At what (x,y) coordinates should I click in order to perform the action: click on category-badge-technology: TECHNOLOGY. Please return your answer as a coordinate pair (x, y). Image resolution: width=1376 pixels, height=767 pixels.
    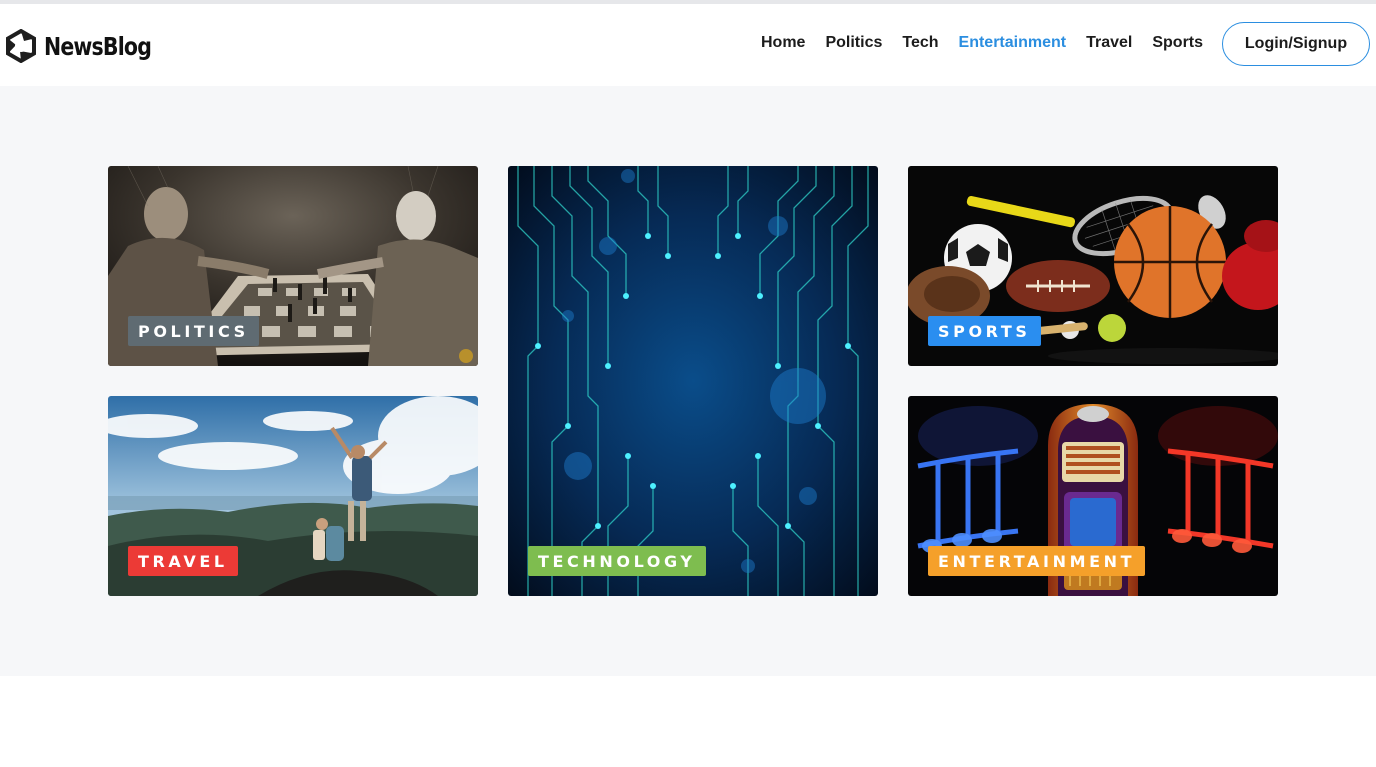
    Looking at the image, I should click on (617, 561).